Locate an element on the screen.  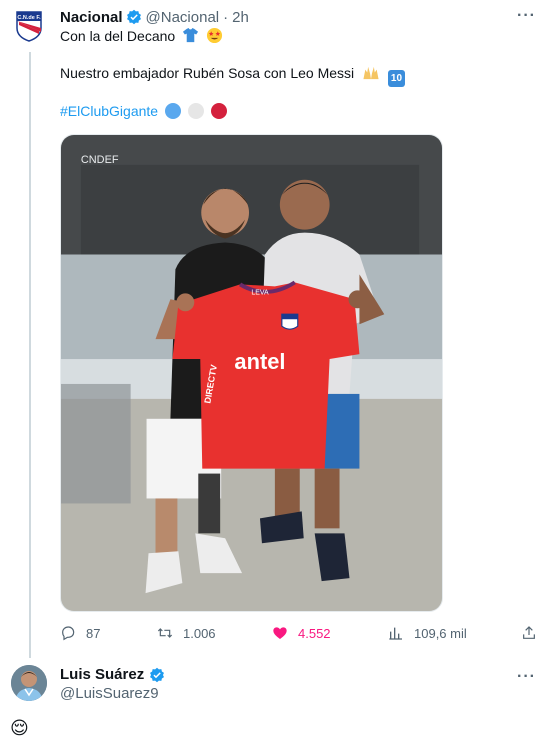
reply-author-name: Luis Suárez is located at coordinates (102, 674).